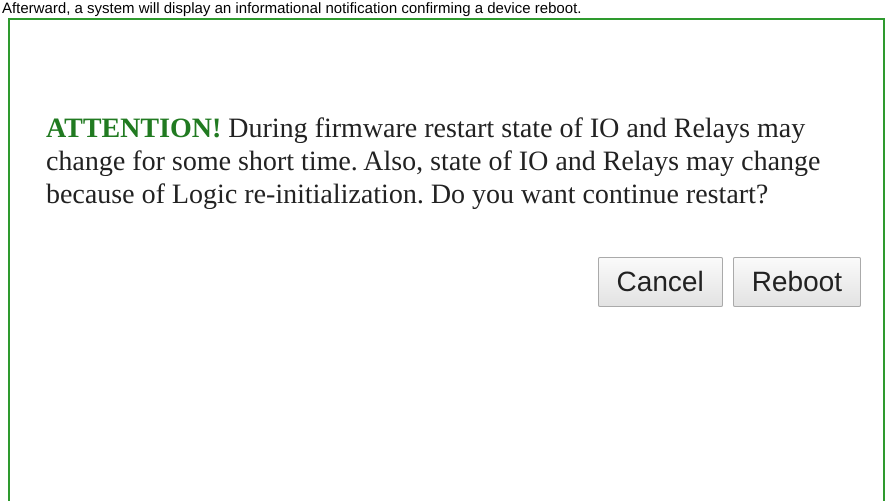 This screenshot has height=501, width=893. What do you see at coordinates (796, 282) in the screenshot?
I see `dialog-button: Reboot` at bounding box center [796, 282].